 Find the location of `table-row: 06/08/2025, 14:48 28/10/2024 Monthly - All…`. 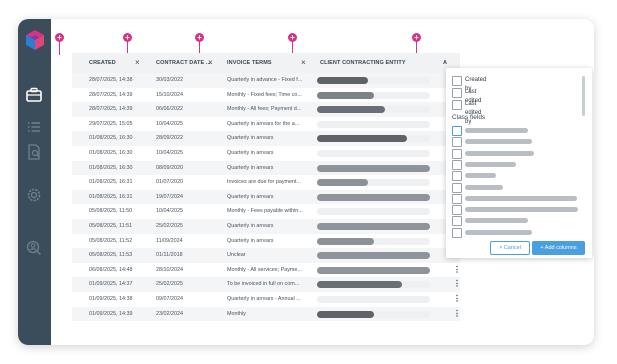

table-row: 06/08/2025, 14:48 28/10/2024 Monthly - All… is located at coordinates (266, 270).